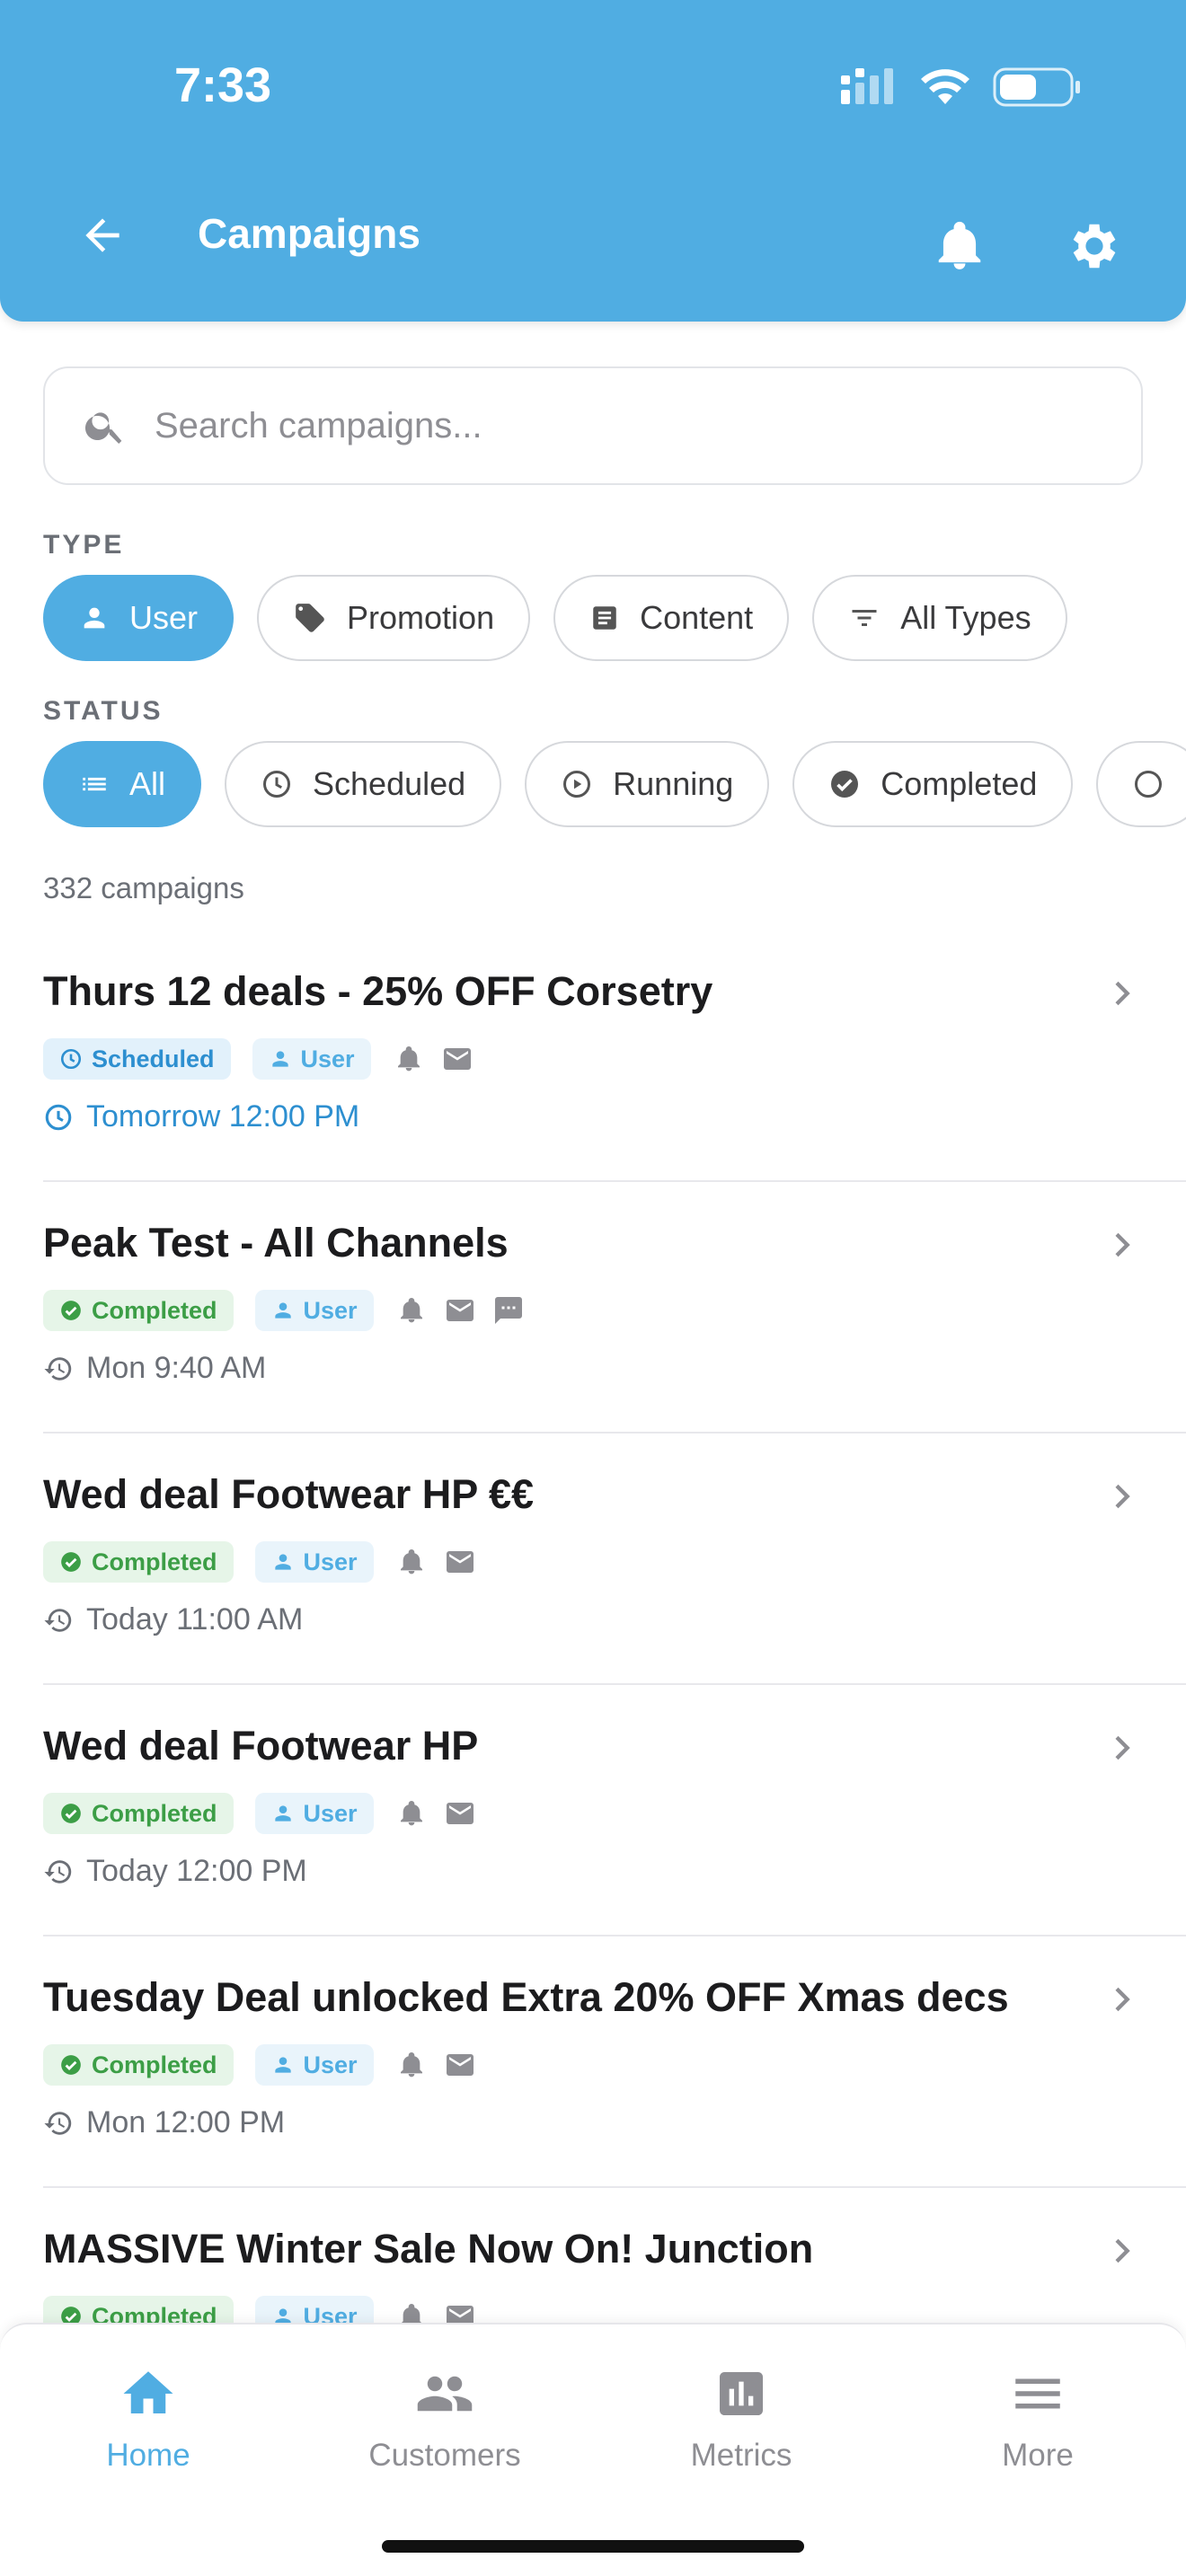  What do you see at coordinates (939, 618) in the screenshot?
I see `type-chip-all-types: All Types` at bounding box center [939, 618].